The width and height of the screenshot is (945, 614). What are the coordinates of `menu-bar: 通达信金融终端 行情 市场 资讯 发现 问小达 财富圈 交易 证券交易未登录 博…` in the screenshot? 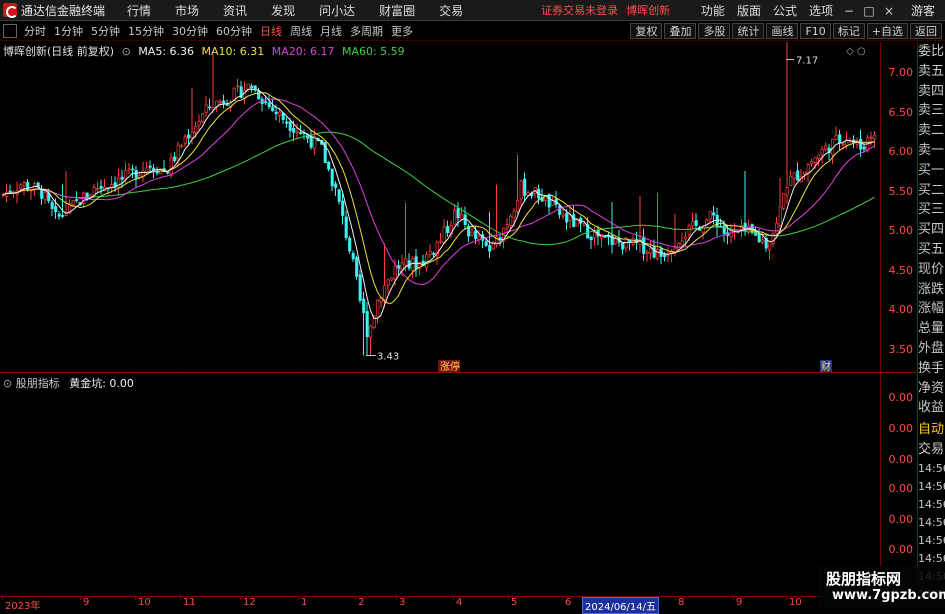 It's located at (472, 10).